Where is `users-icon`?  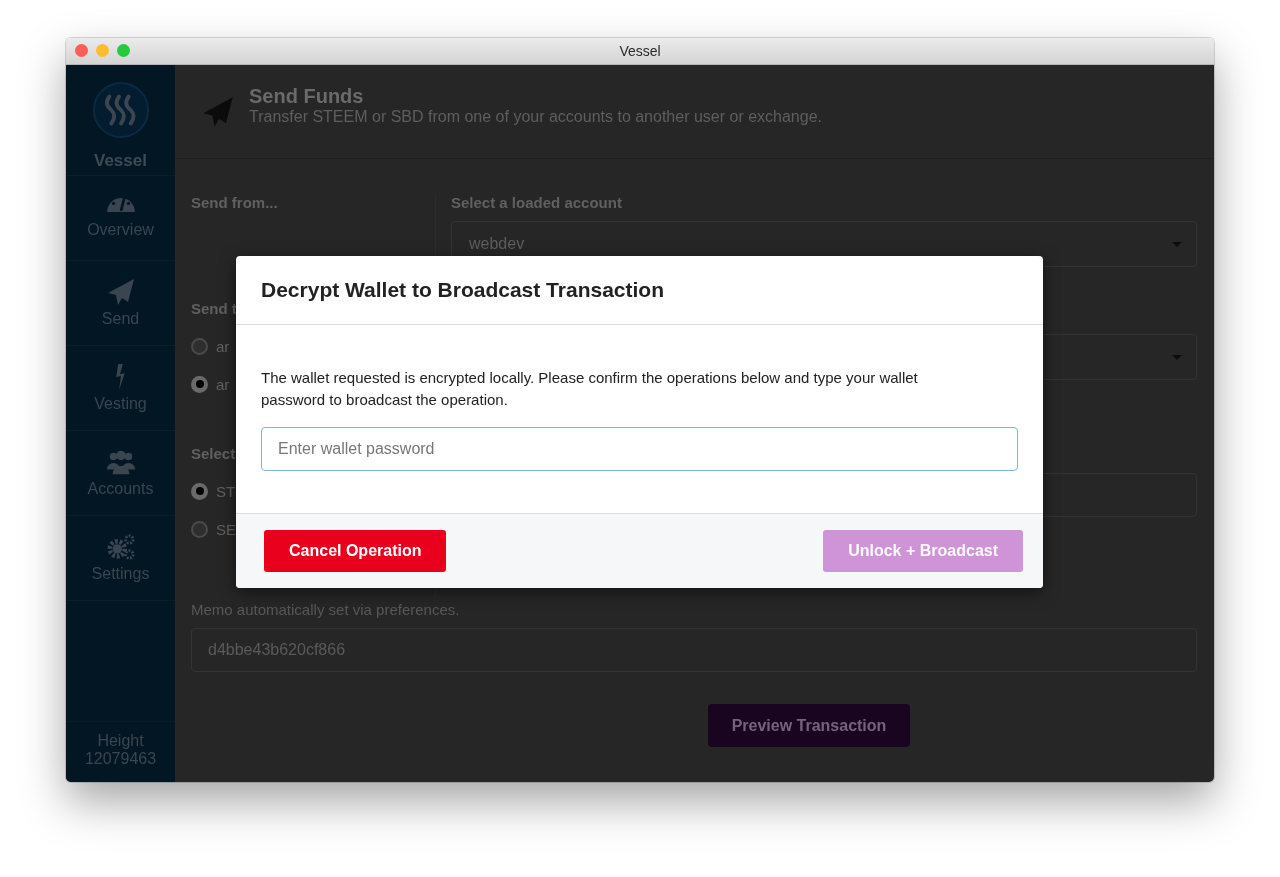
users-icon is located at coordinates (120, 462).